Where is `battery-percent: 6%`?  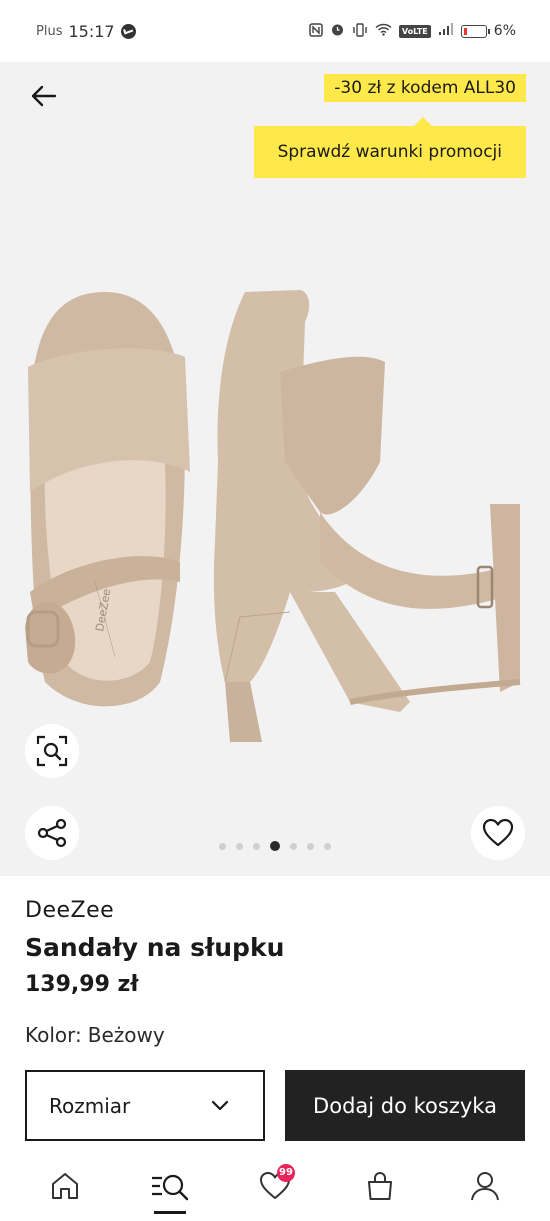 battery-percent: 6% is located at coordinates (504, 31).